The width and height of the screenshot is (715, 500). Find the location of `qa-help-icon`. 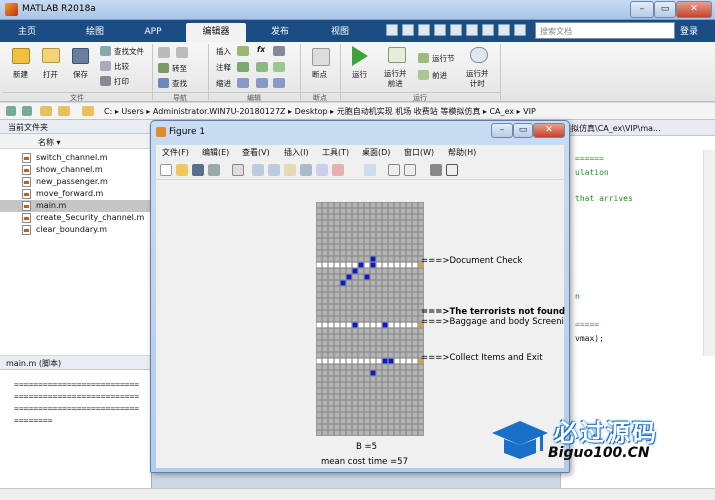

qa-help-icon is located at coordinates (504, 30).